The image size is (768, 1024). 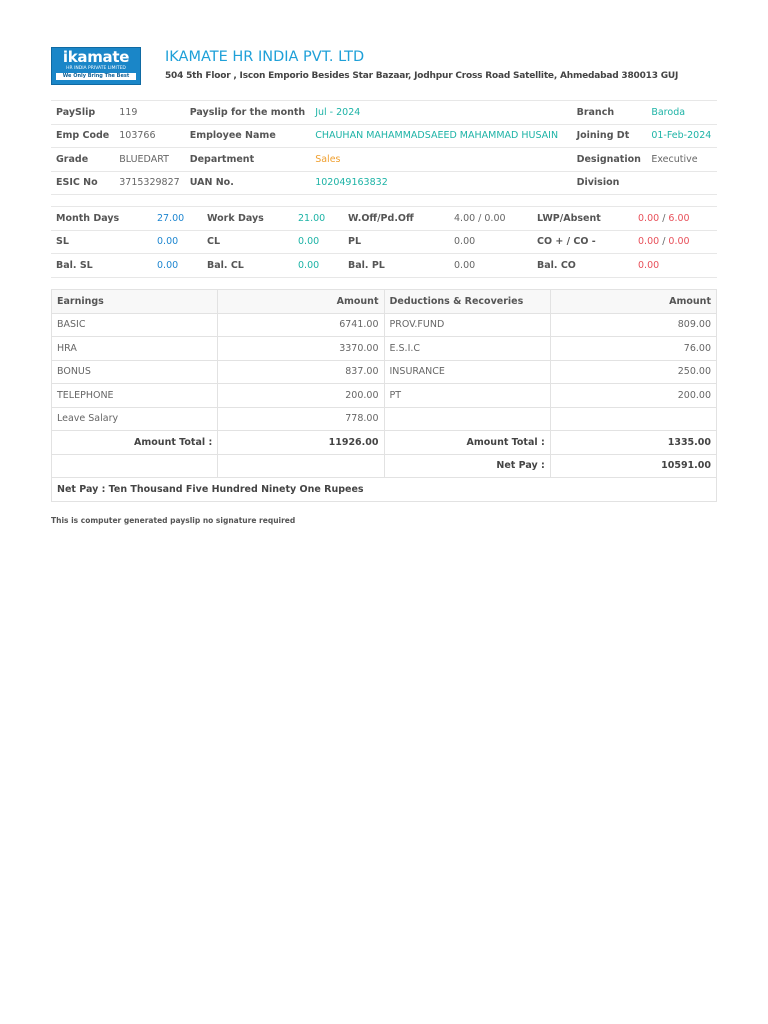 What do you see at coordinates (649, 218) in the screenshot?
I see `lwp-value-a: 0.00` at bounding box center [649, 218].